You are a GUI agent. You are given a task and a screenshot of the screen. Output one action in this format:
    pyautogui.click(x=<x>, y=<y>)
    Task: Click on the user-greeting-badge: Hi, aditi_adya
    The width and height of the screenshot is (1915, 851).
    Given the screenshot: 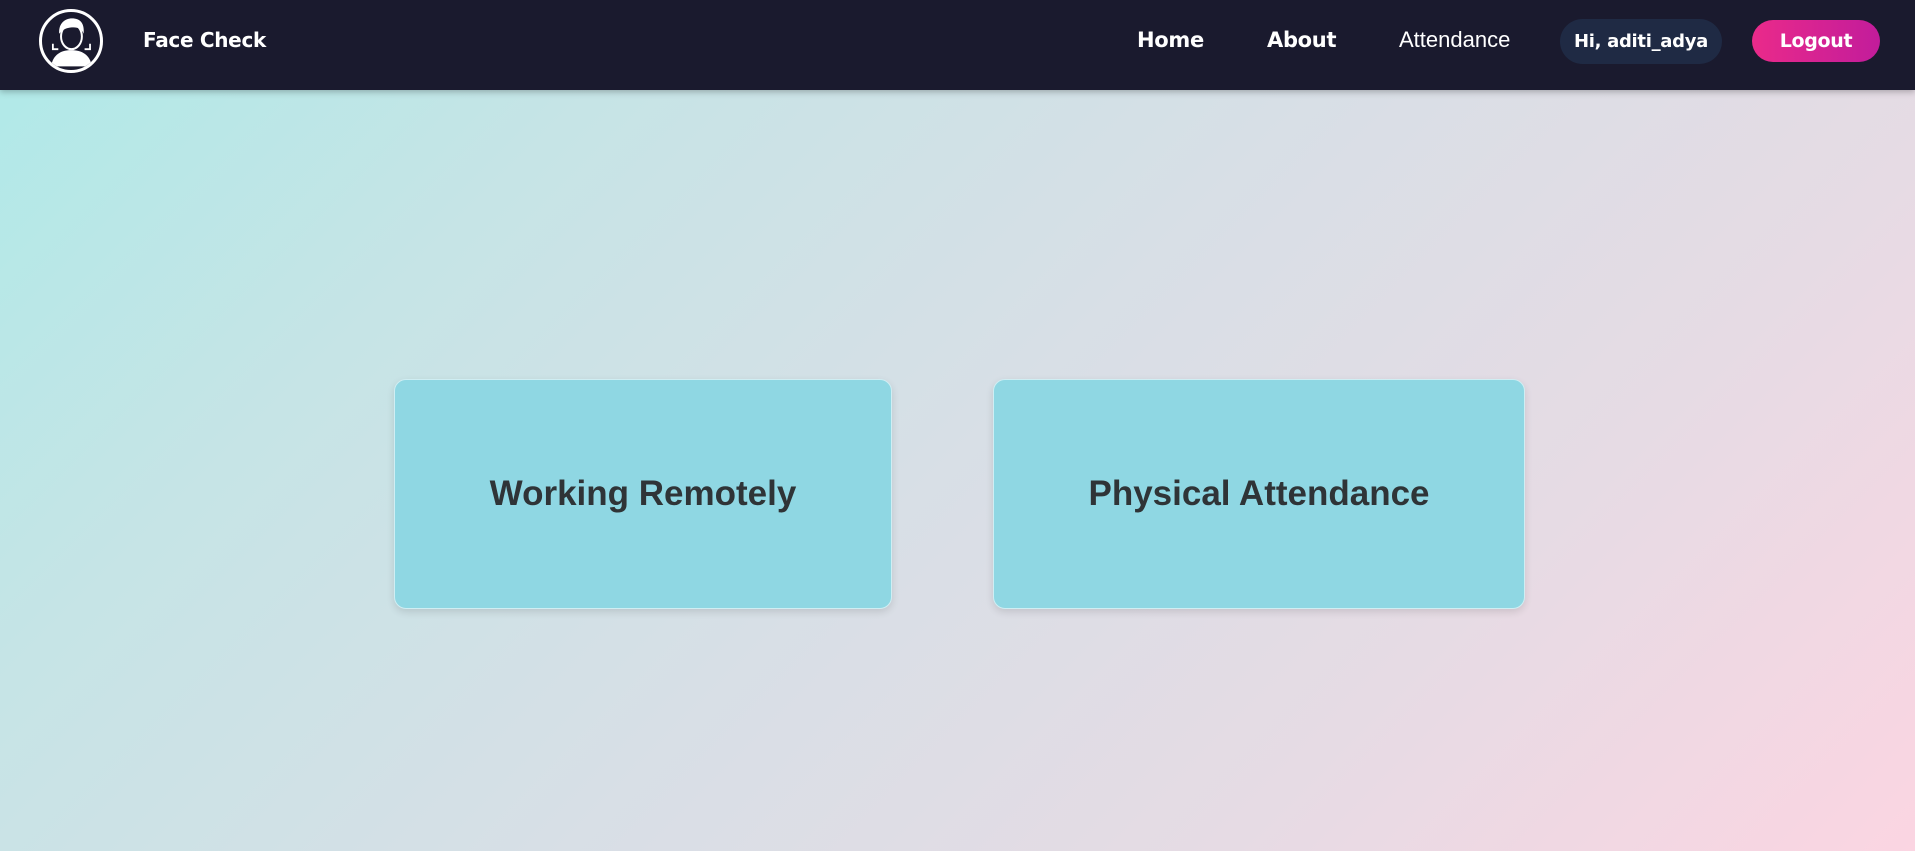 What is the action you would take?
    pyautogui.click(x=1641, y=41)
    